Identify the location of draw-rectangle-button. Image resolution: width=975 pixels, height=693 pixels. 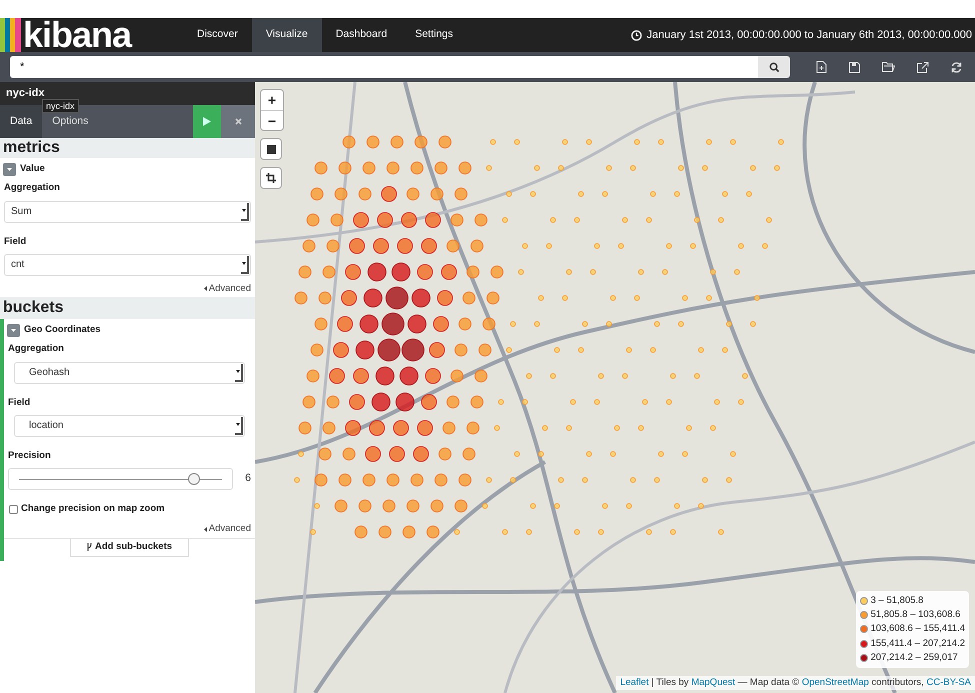
(271, 149).